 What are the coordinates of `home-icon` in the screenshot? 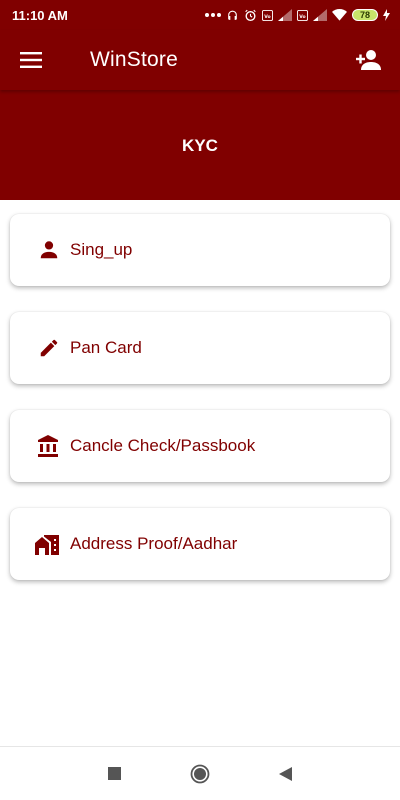 It's located at (200, 773).